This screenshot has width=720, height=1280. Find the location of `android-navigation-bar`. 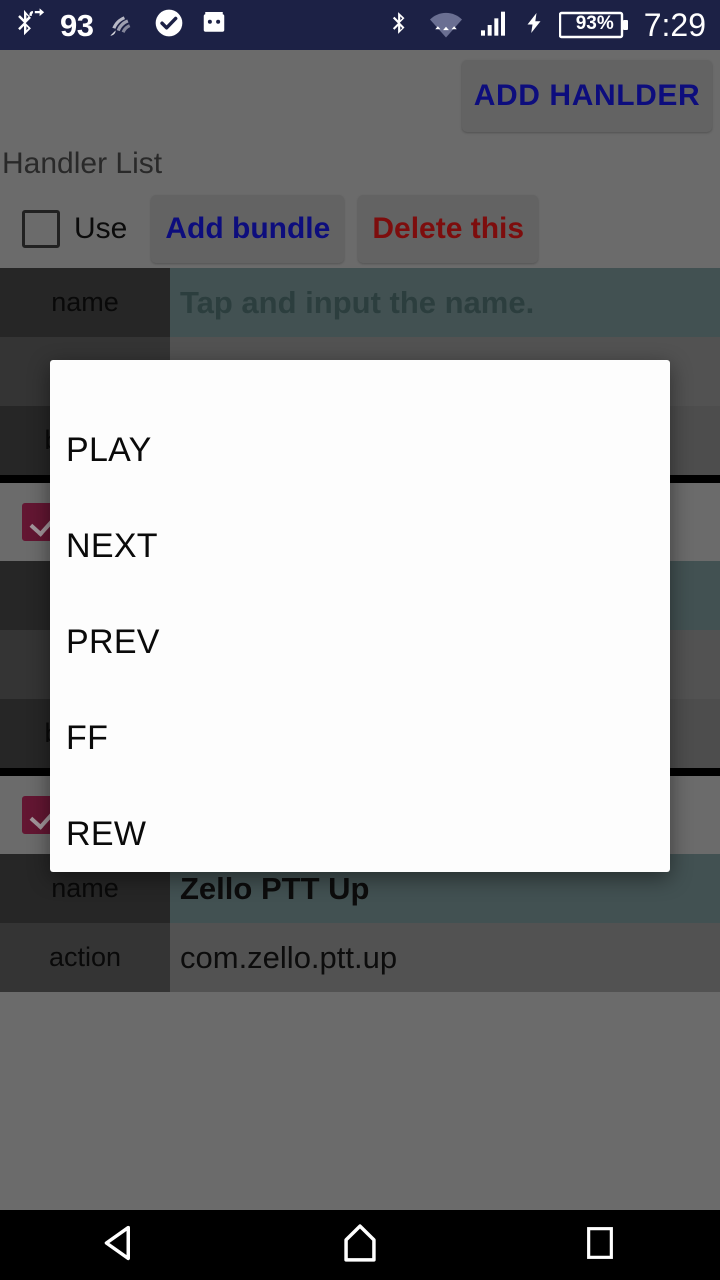

android-navigation-bar is located at coordinates (360, 1245).